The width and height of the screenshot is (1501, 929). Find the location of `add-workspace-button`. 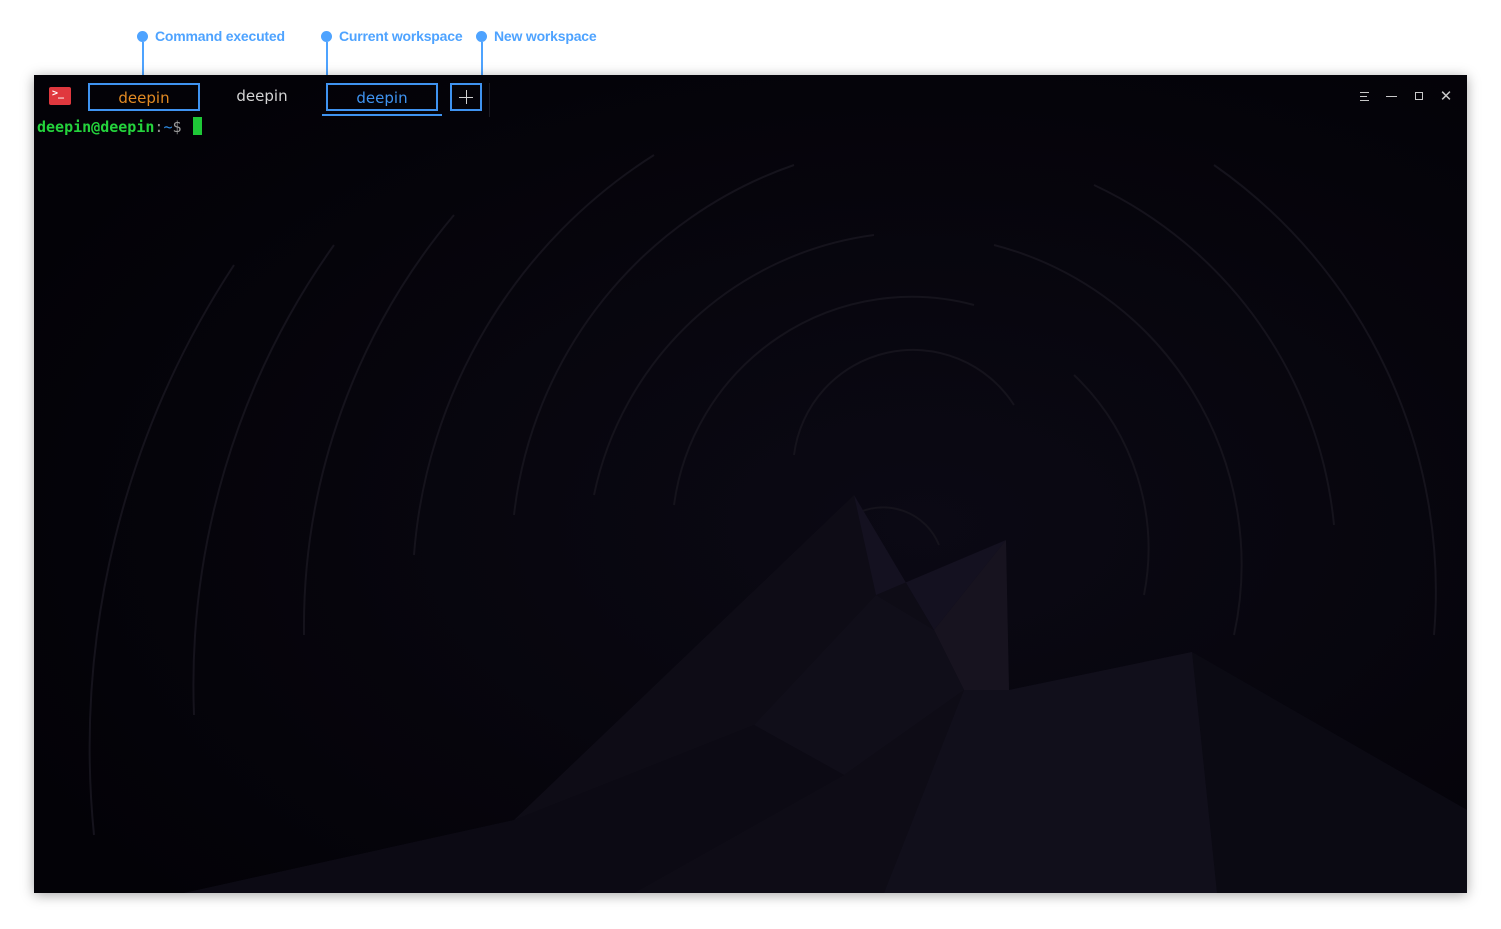

add-workspace-button is located at coordinates (466, 97).